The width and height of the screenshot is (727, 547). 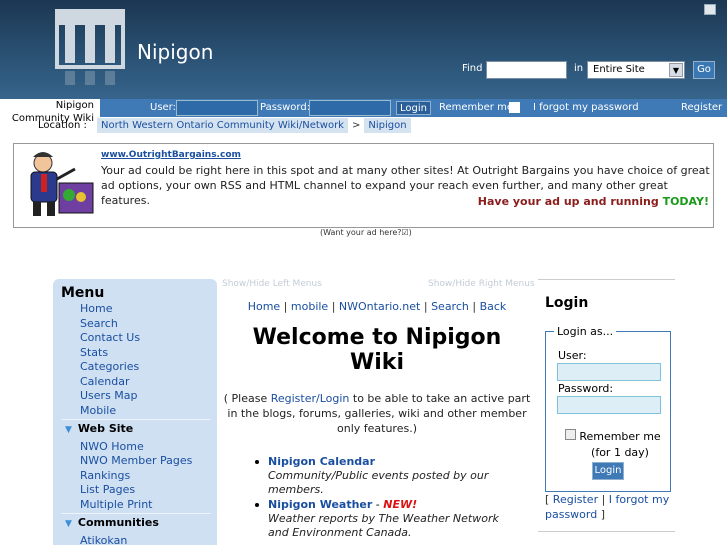 What do you see at coordinates (685, 201) in the screenshot?
I see `ad-cta-today: TODAY!` at bounding box center [685, 201].